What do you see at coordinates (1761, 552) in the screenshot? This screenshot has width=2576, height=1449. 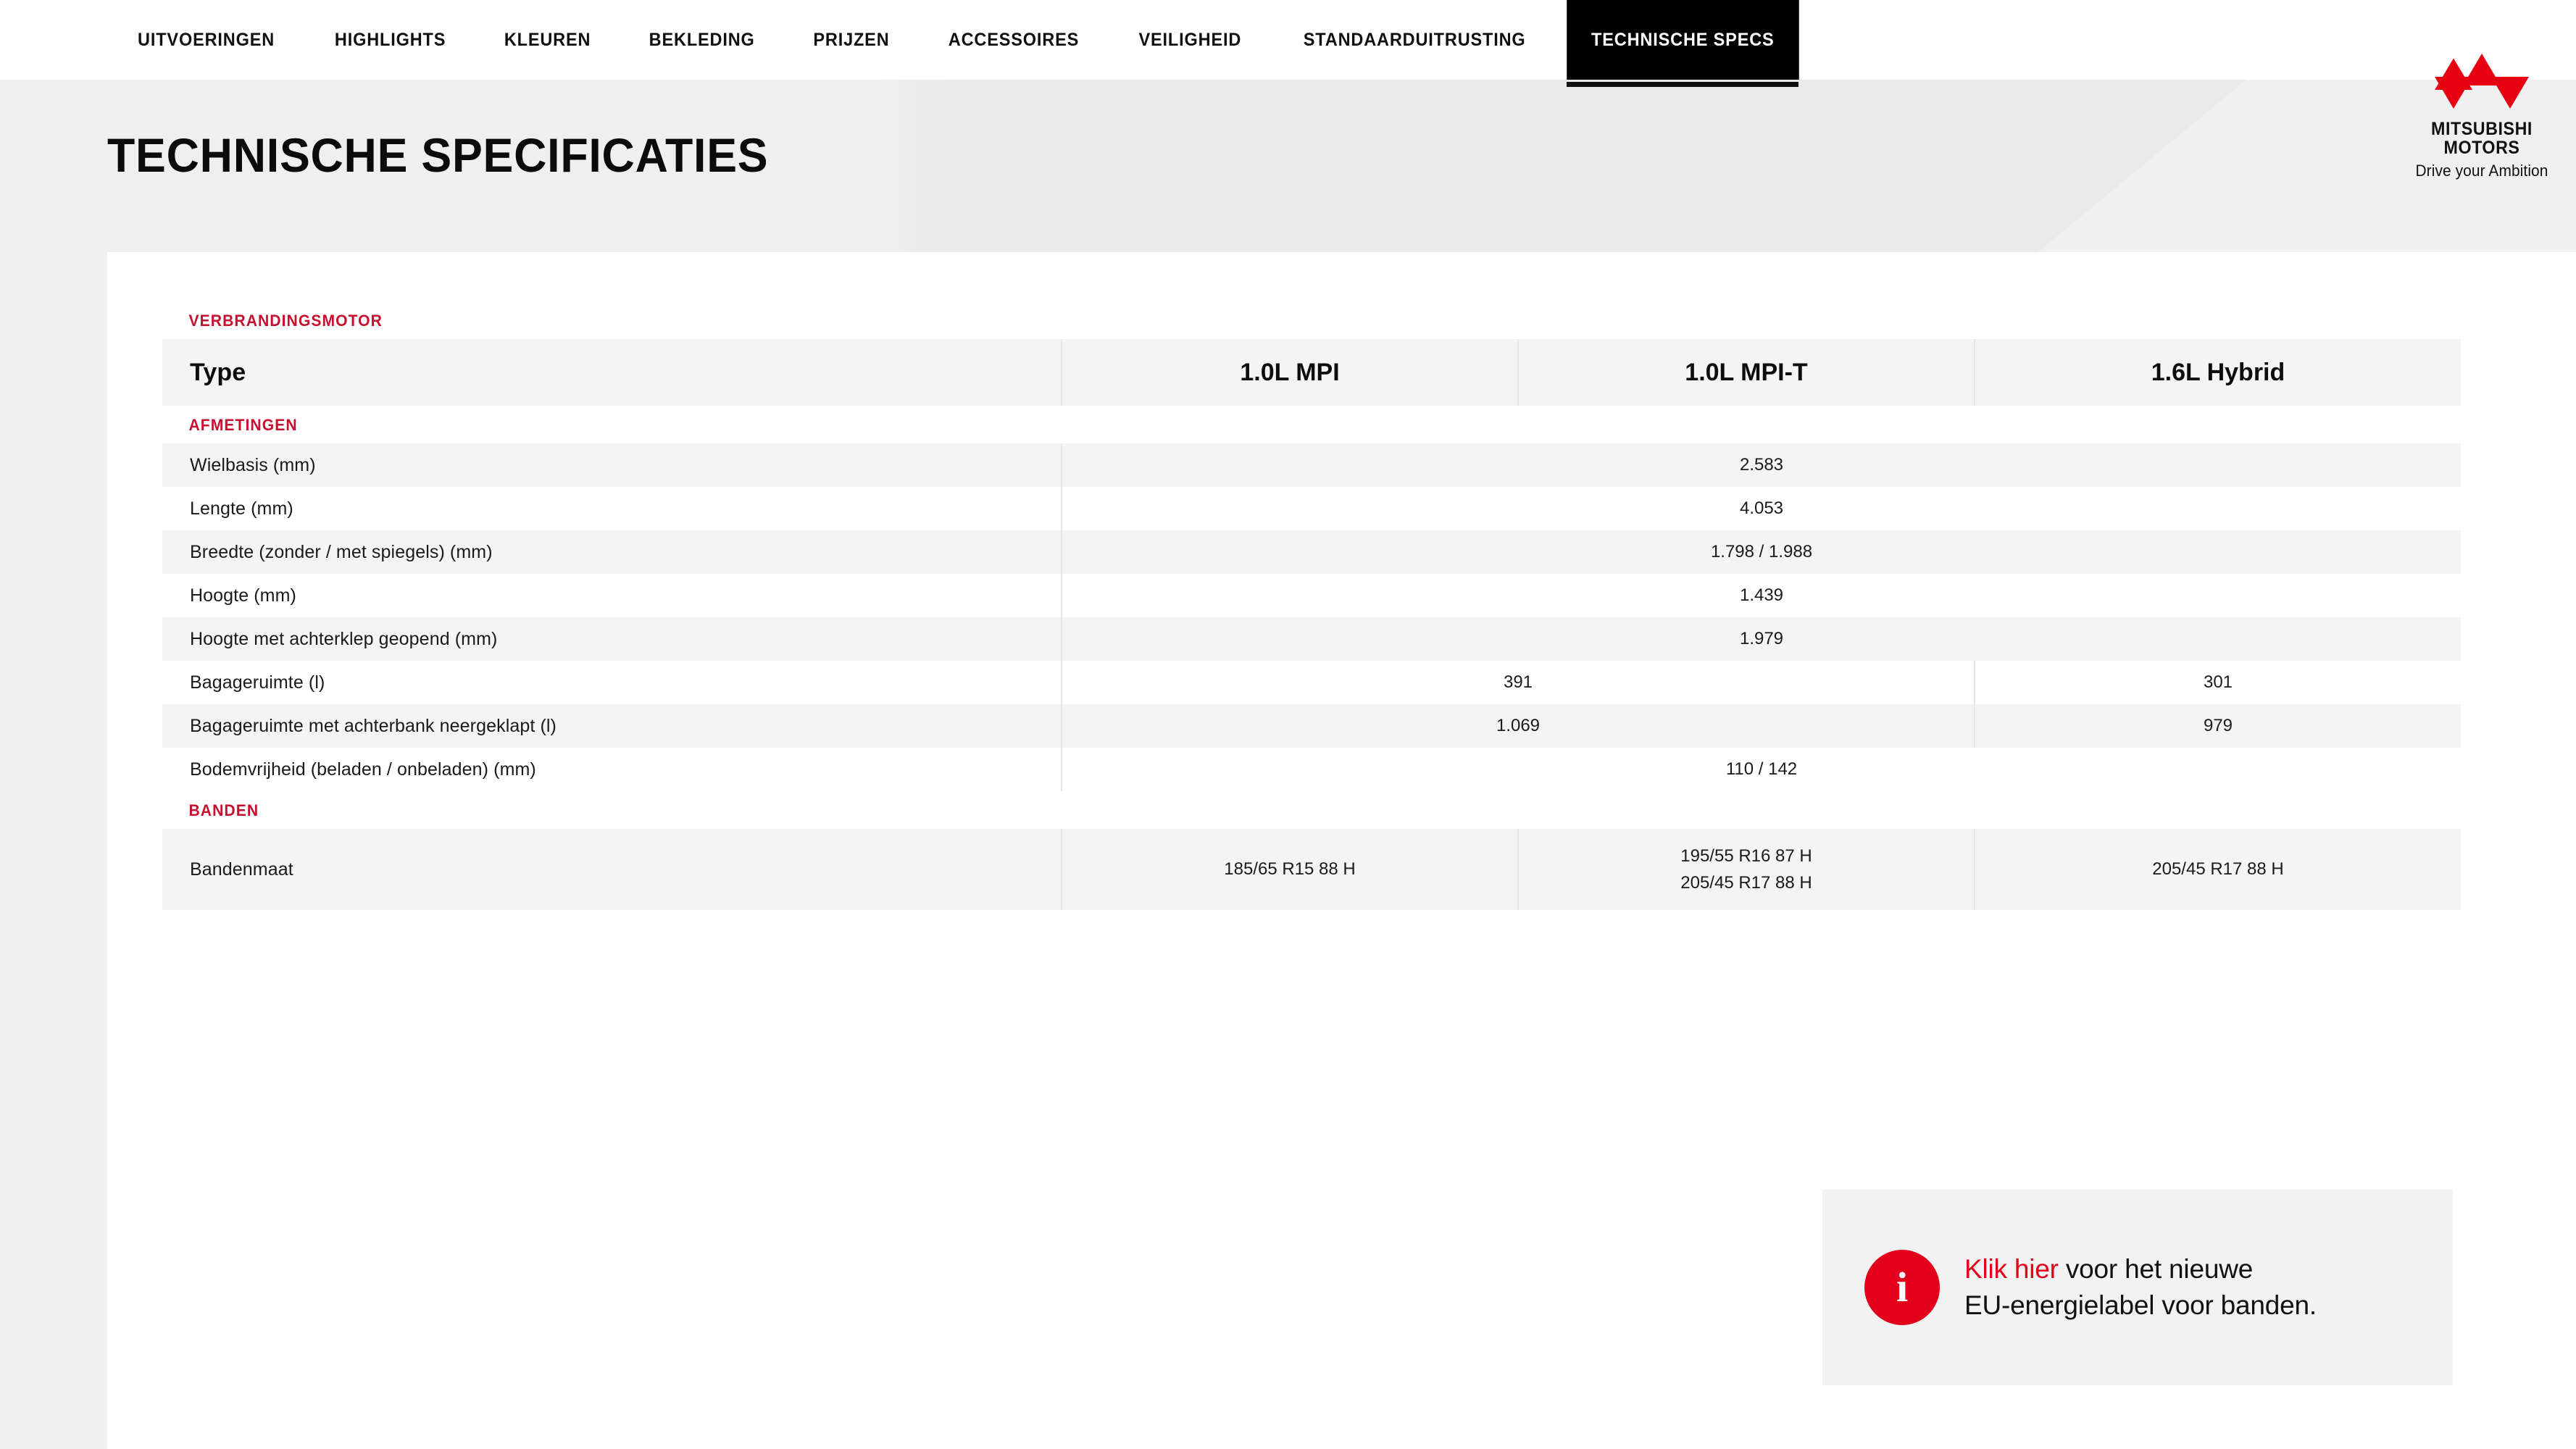 I see `row-value-all: 1.798 / 1.988` at bounding box center [1761, 552].